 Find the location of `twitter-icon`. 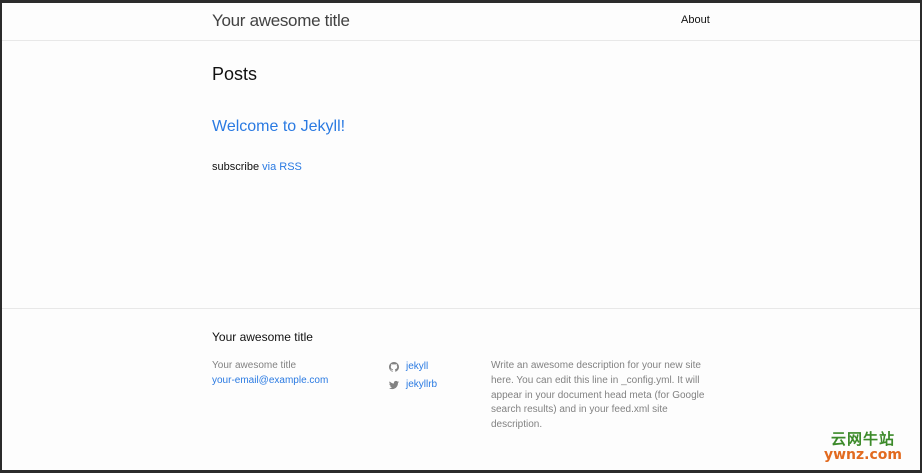

twitter-icon is located at coordinates (394, 385).